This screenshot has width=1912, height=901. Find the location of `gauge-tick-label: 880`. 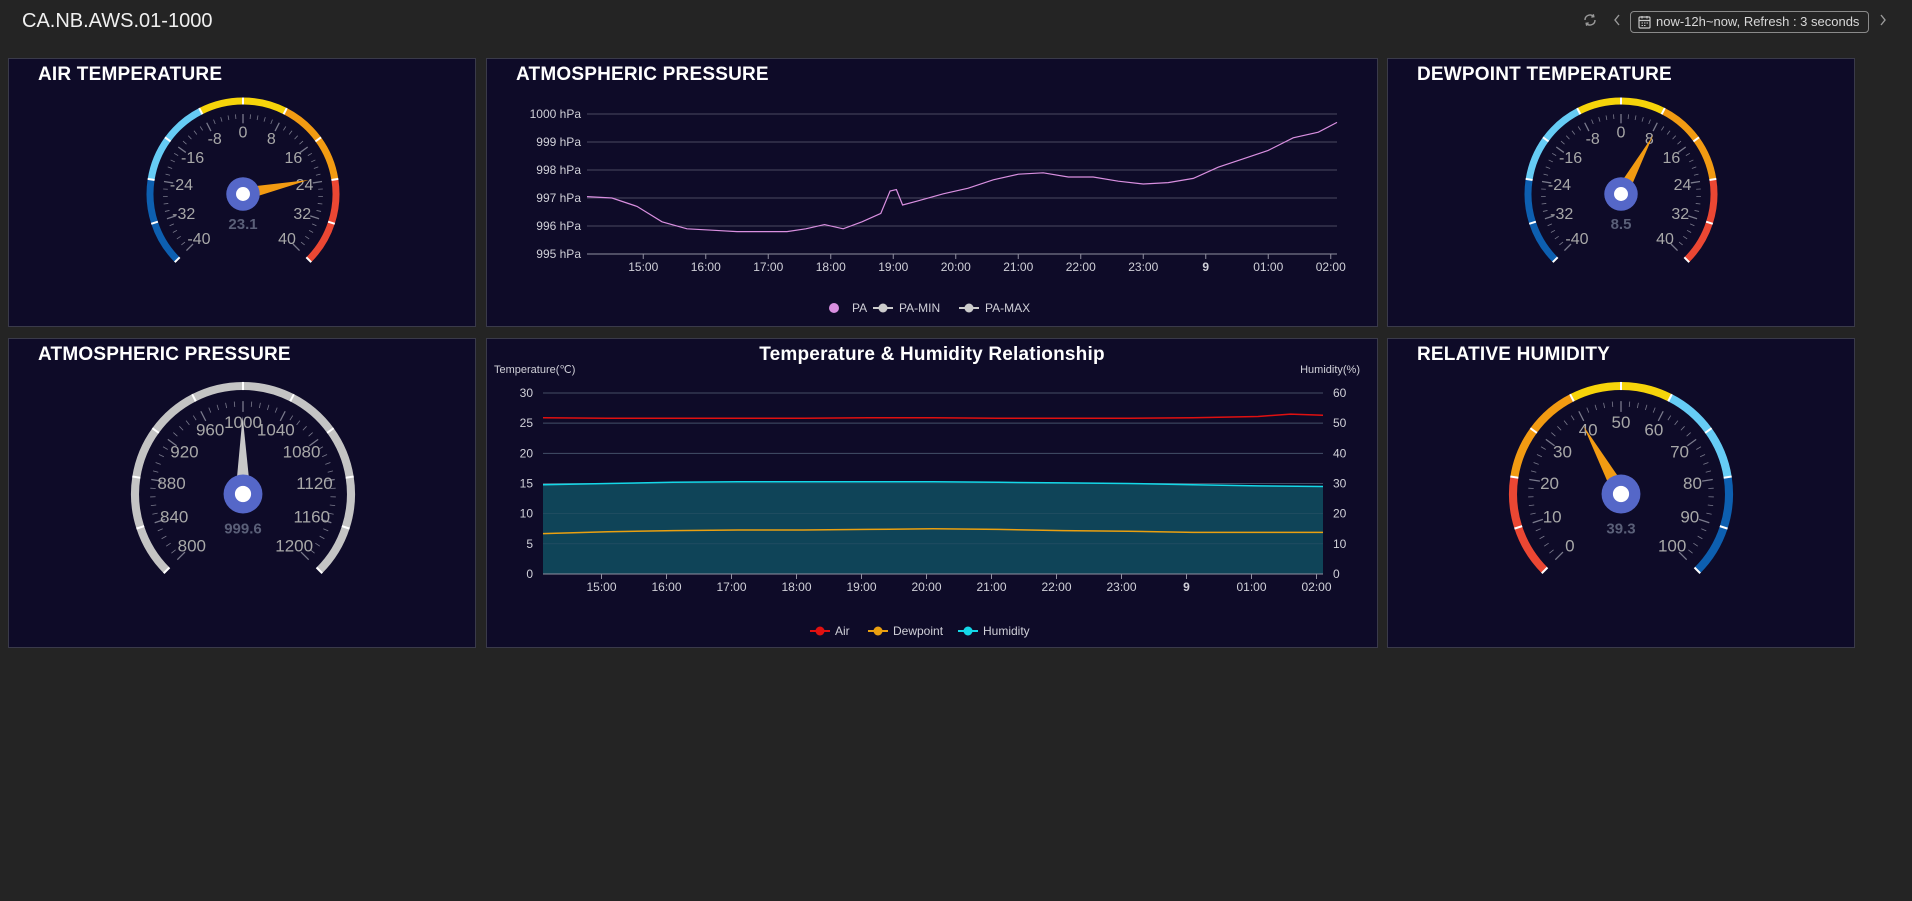

gauge-tick-label: 880 is located at coordinates (171, 483).